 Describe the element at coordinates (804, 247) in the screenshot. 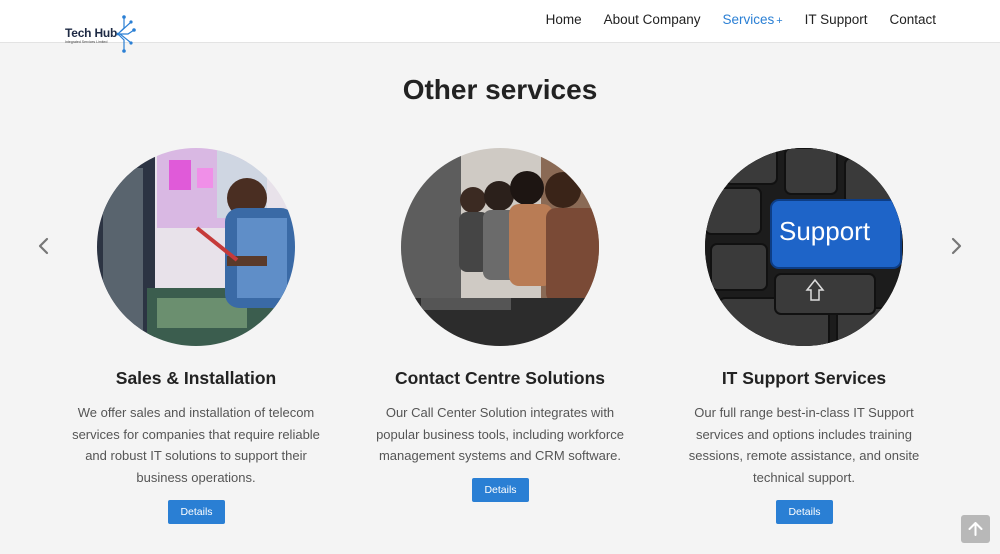

I see `service-image-support-key: Support` at that location.